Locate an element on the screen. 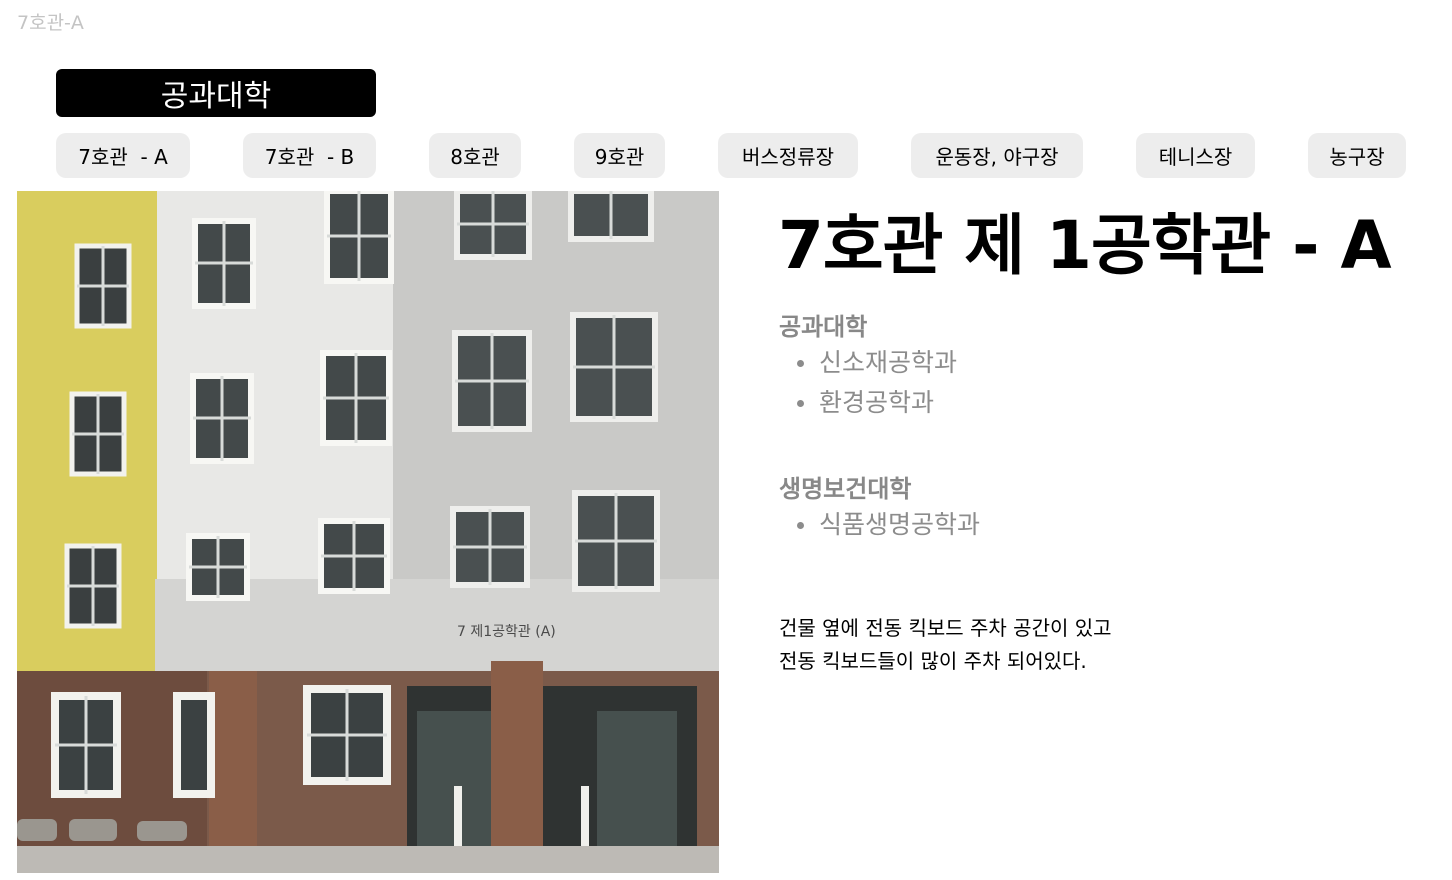  department-name: 신소재공학과 is located at coordinates (888, 362).